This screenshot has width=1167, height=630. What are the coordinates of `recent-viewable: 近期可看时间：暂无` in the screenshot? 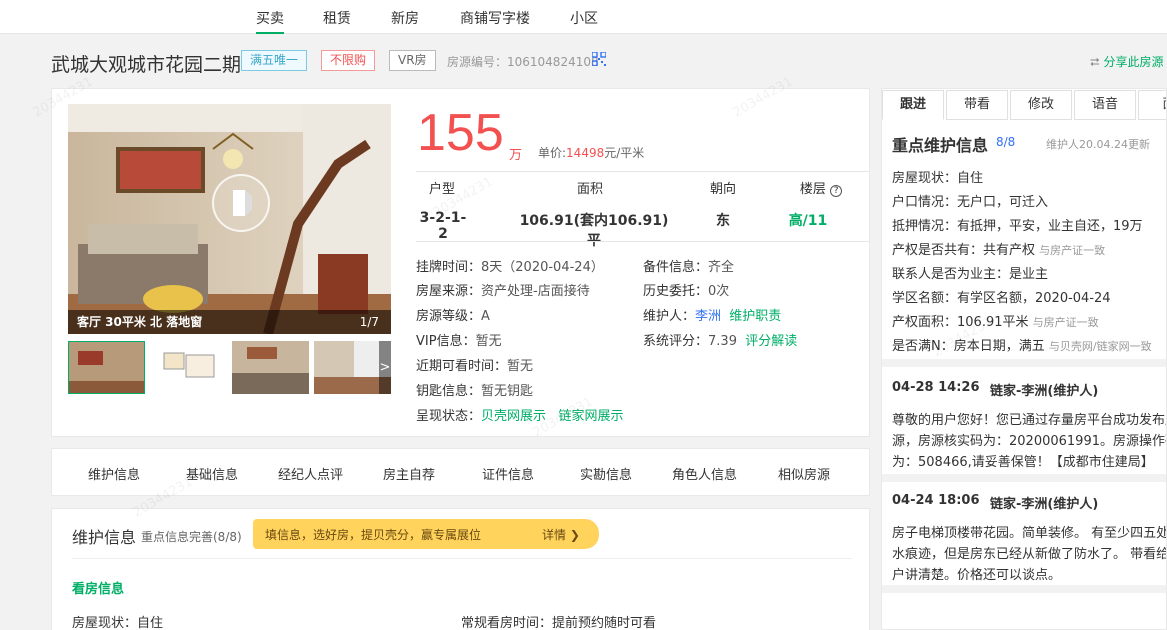 It's located at (475, 366).